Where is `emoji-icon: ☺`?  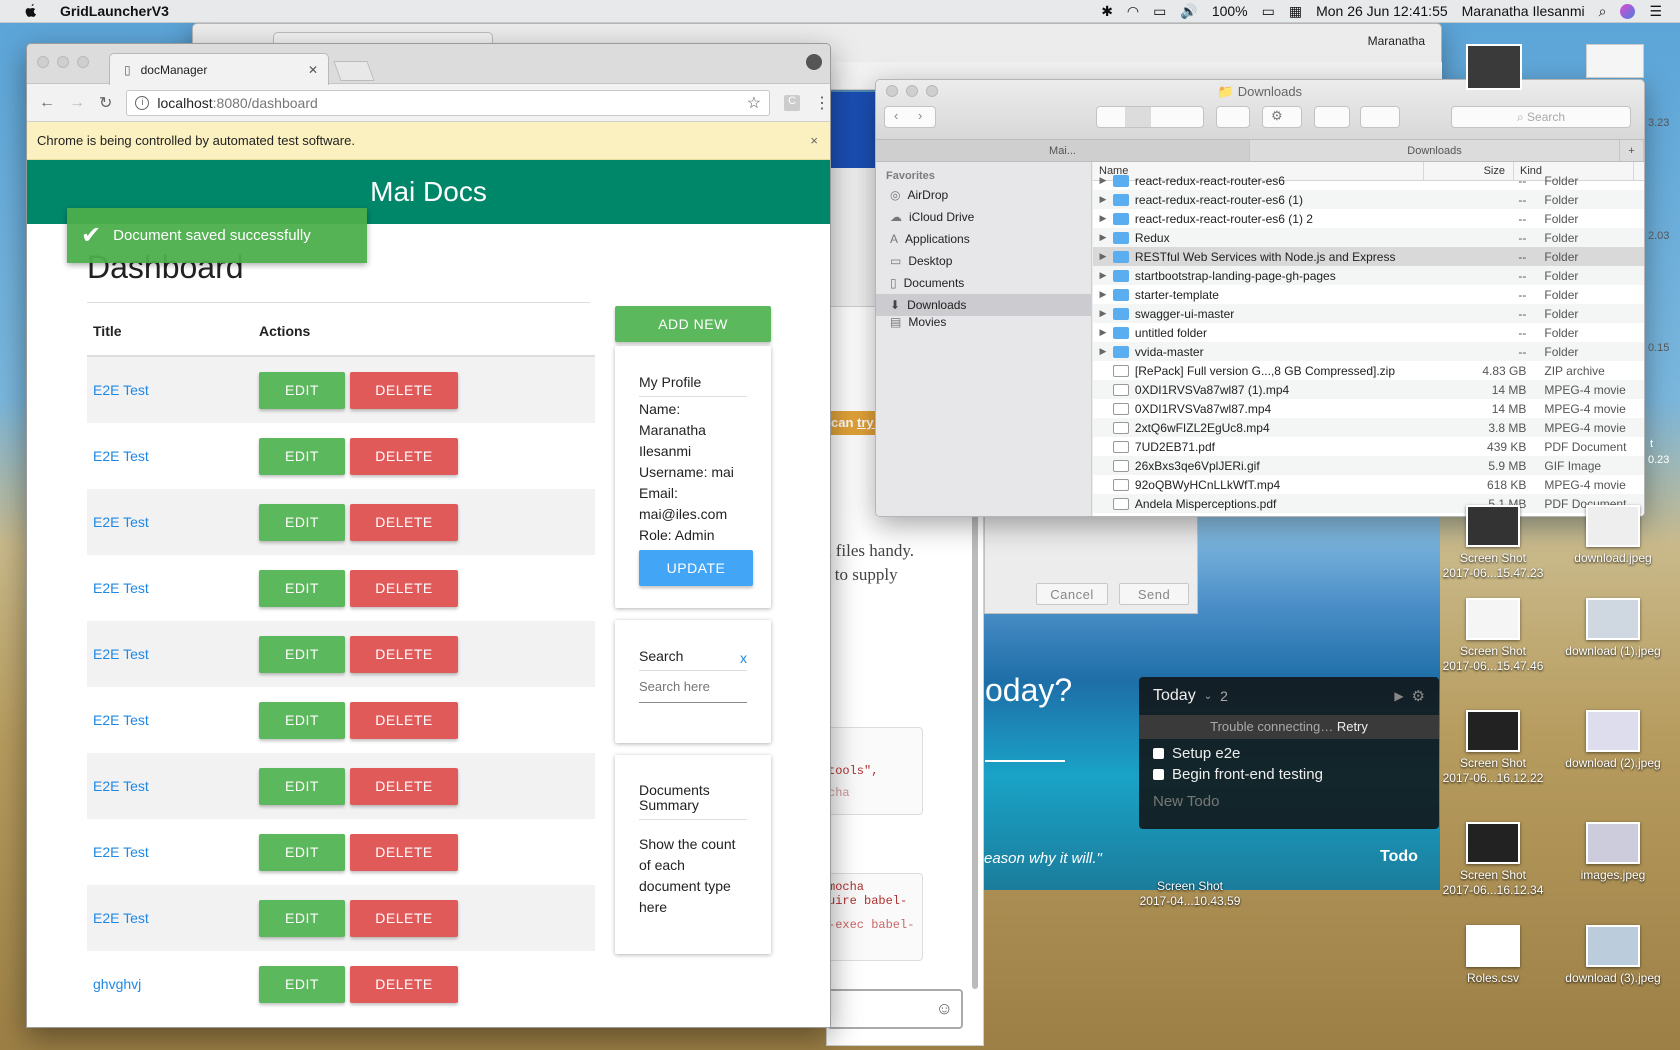 emoji-icon: ☺ is located at coordinates (944, 1009).